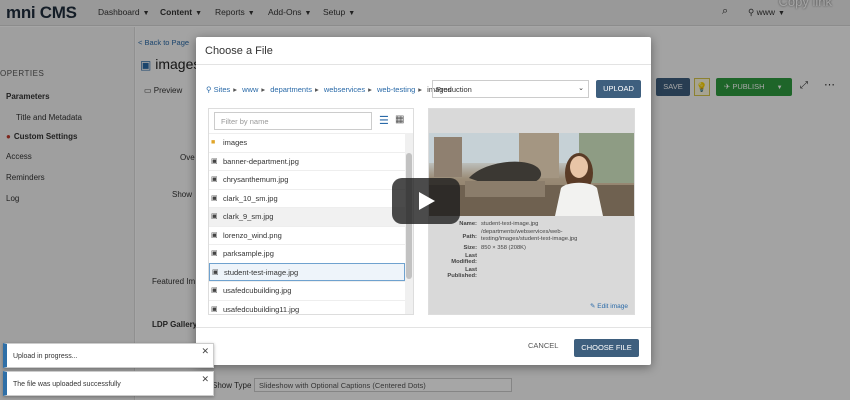 The width and height of the screenshot is (850, 400). Describe the element at coordinates (67, 384) in the screenshot. I see `toast-message: The file was uploaded successfully` at that location.